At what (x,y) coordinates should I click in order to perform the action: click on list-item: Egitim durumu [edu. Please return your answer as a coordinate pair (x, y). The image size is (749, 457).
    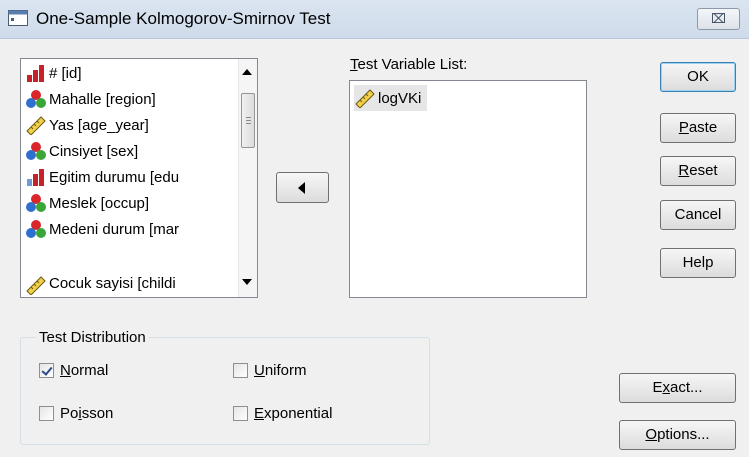
    Looking at the image, I should click on (102, 177).